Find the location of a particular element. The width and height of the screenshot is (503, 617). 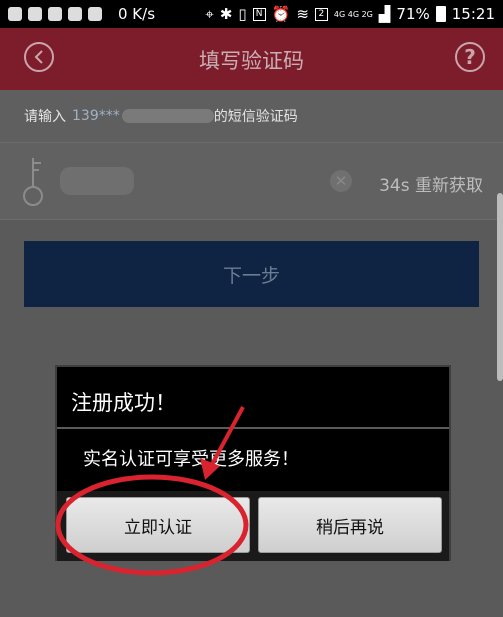

status-bar: 0 K/s ⌖ ✱ ▯ N ⏰ ≋ 2 4G 4G 2G ▟ 71% 15:21 is located at coordinates (251, 14).